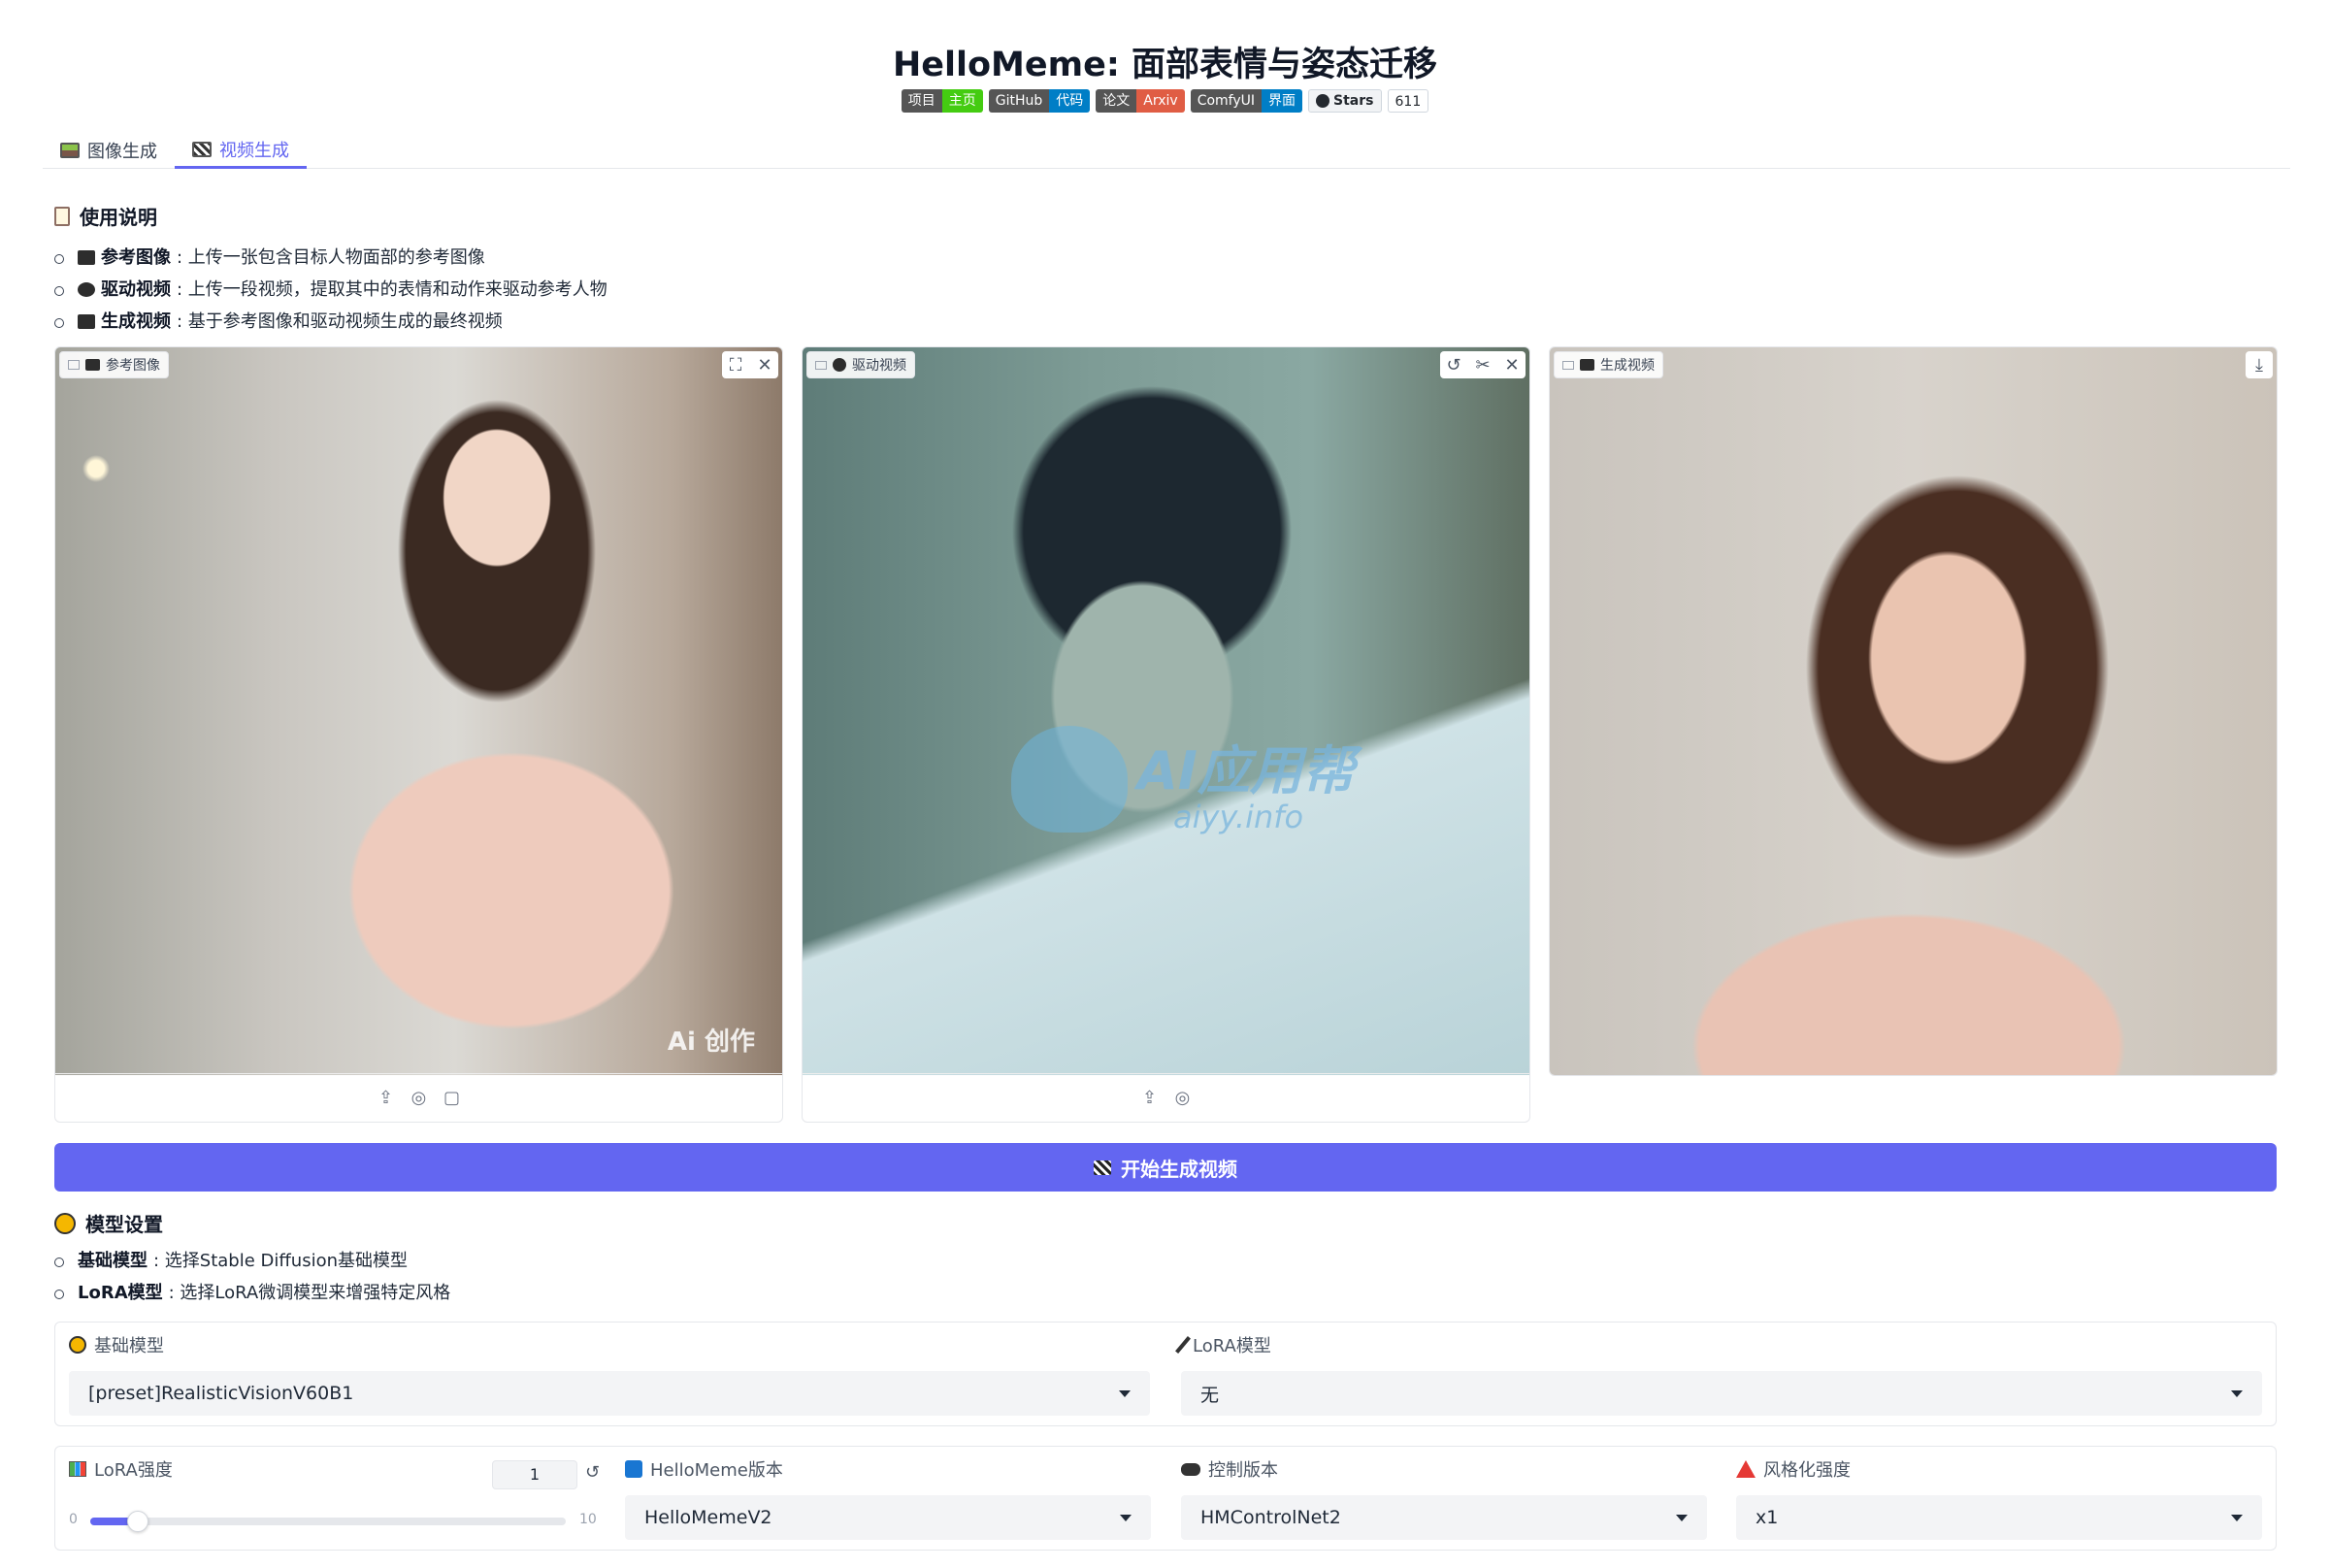 Image resolution: width=2330 pixels, height=1568 pixels. Describe the element at coordinates (1166, 711) in the screenshot. I see `driving-video: AI应用帮 aiyy.info` at that location.